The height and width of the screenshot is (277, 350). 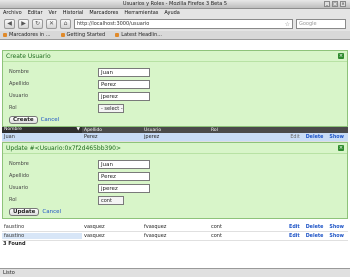 I want to click on update-nombre-row: Nombre Juan, so click(x=175, y=164).